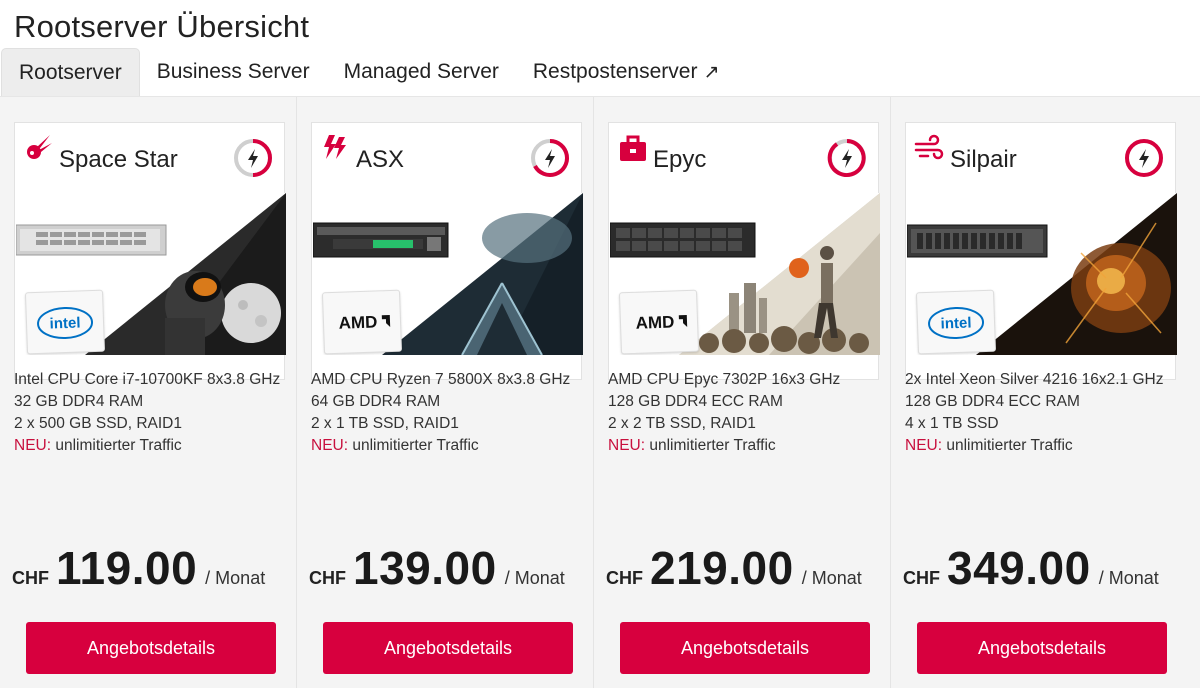  Describe the element at coordinates (1041, 158) in the screenshot. I see `card-head: Silpair` at that location.